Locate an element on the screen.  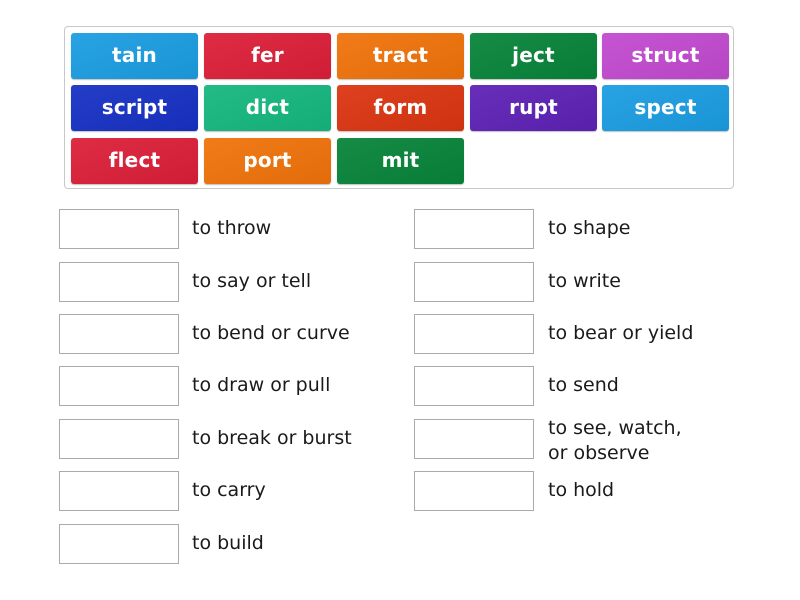
definition-label: to draw or pull is located at coordinates (261, 385).